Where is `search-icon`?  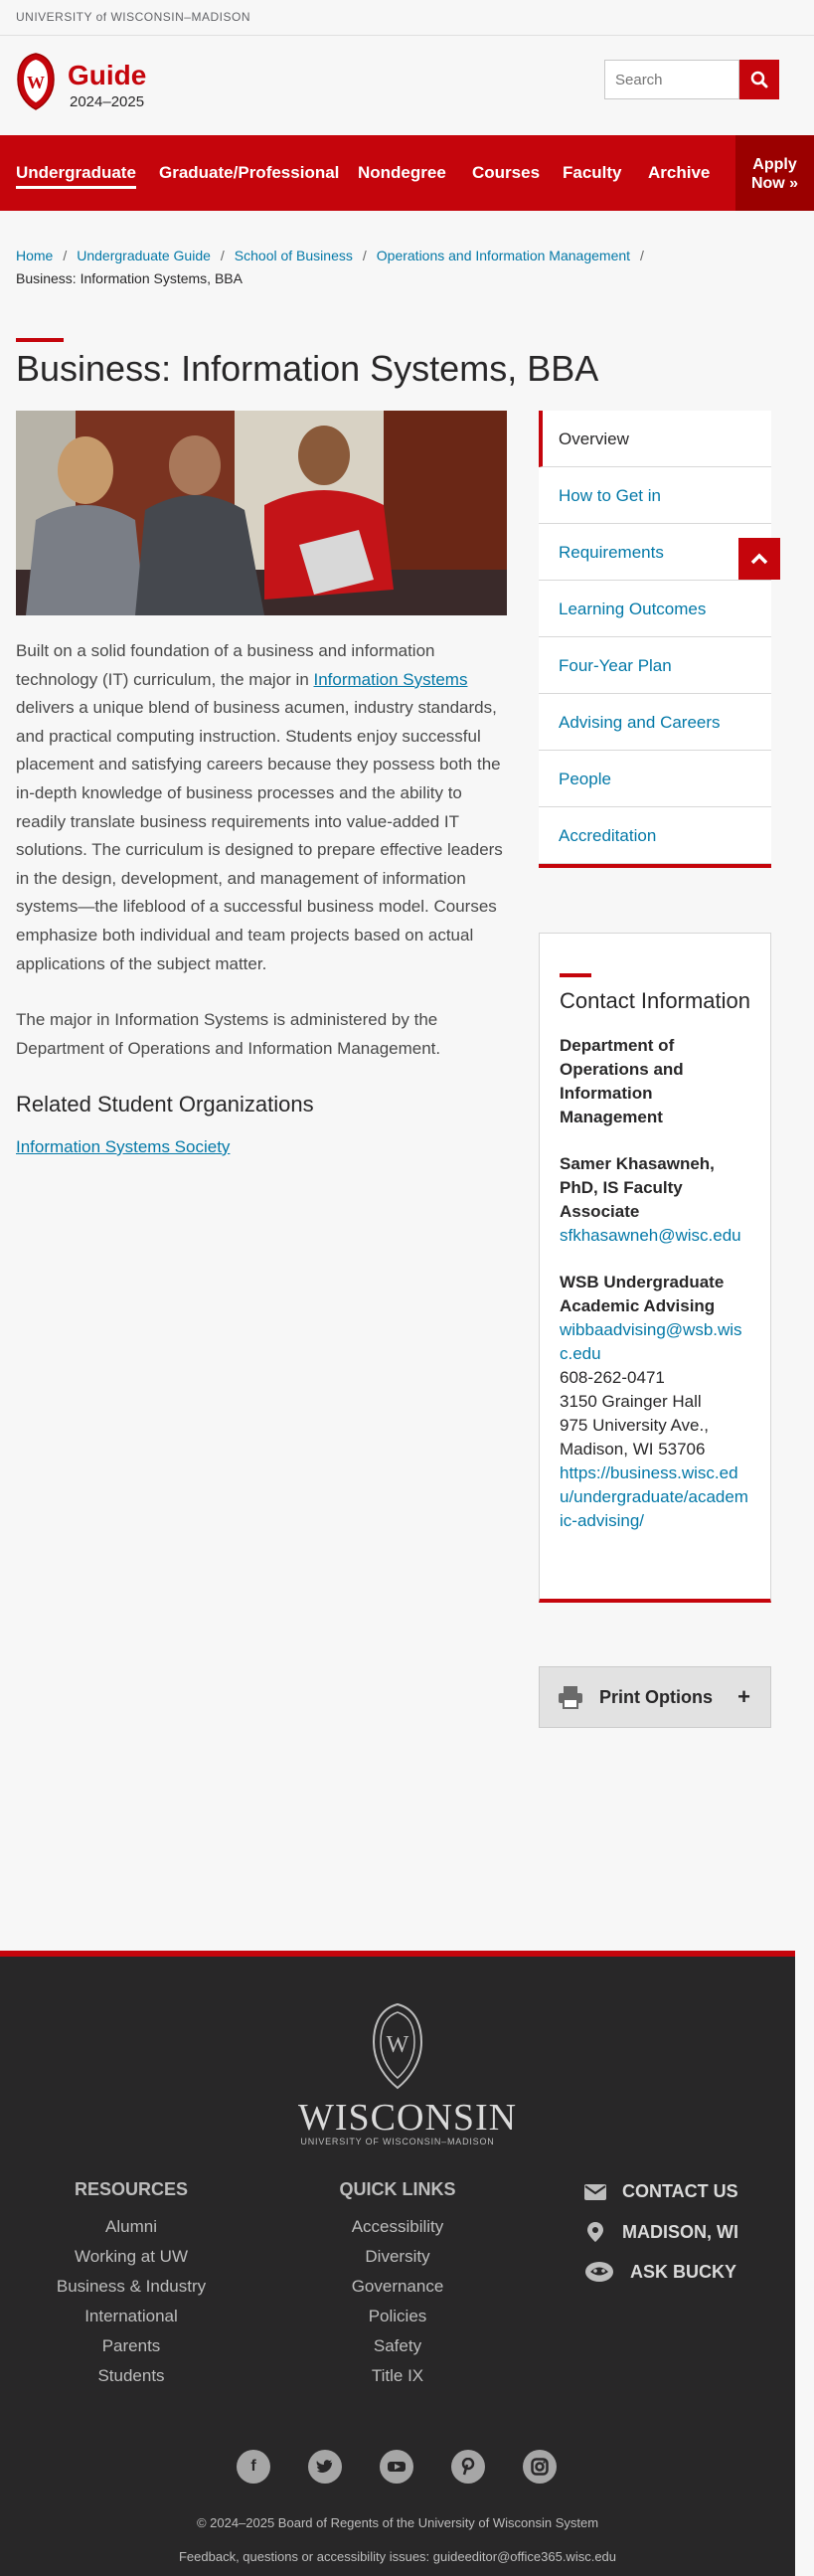
search-icon is located at coordinates (759, 79).